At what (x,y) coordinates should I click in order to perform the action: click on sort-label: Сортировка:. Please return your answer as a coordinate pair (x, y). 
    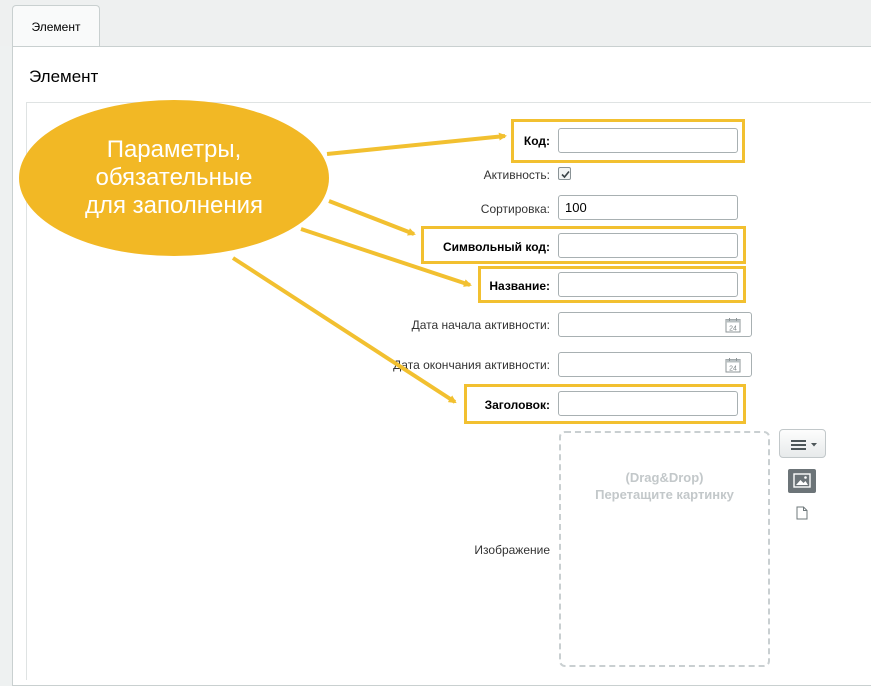
    Looking at the image, I should click on (515, 209).